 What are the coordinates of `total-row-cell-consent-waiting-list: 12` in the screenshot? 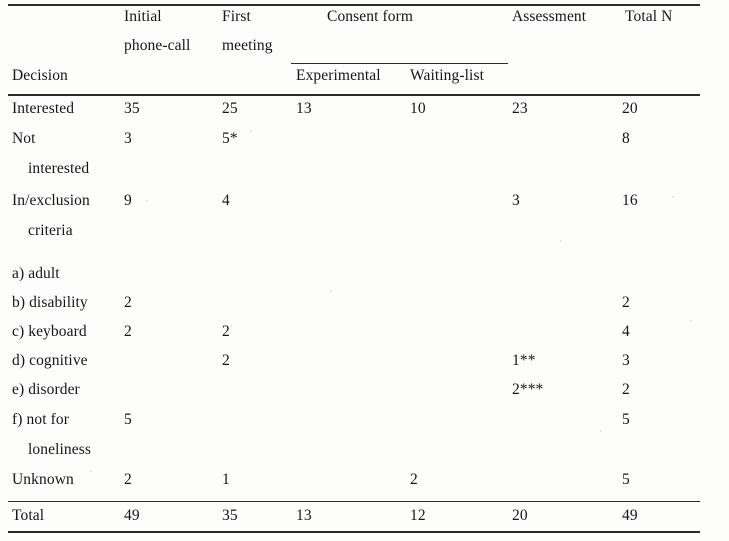 It's located at (418, 515).